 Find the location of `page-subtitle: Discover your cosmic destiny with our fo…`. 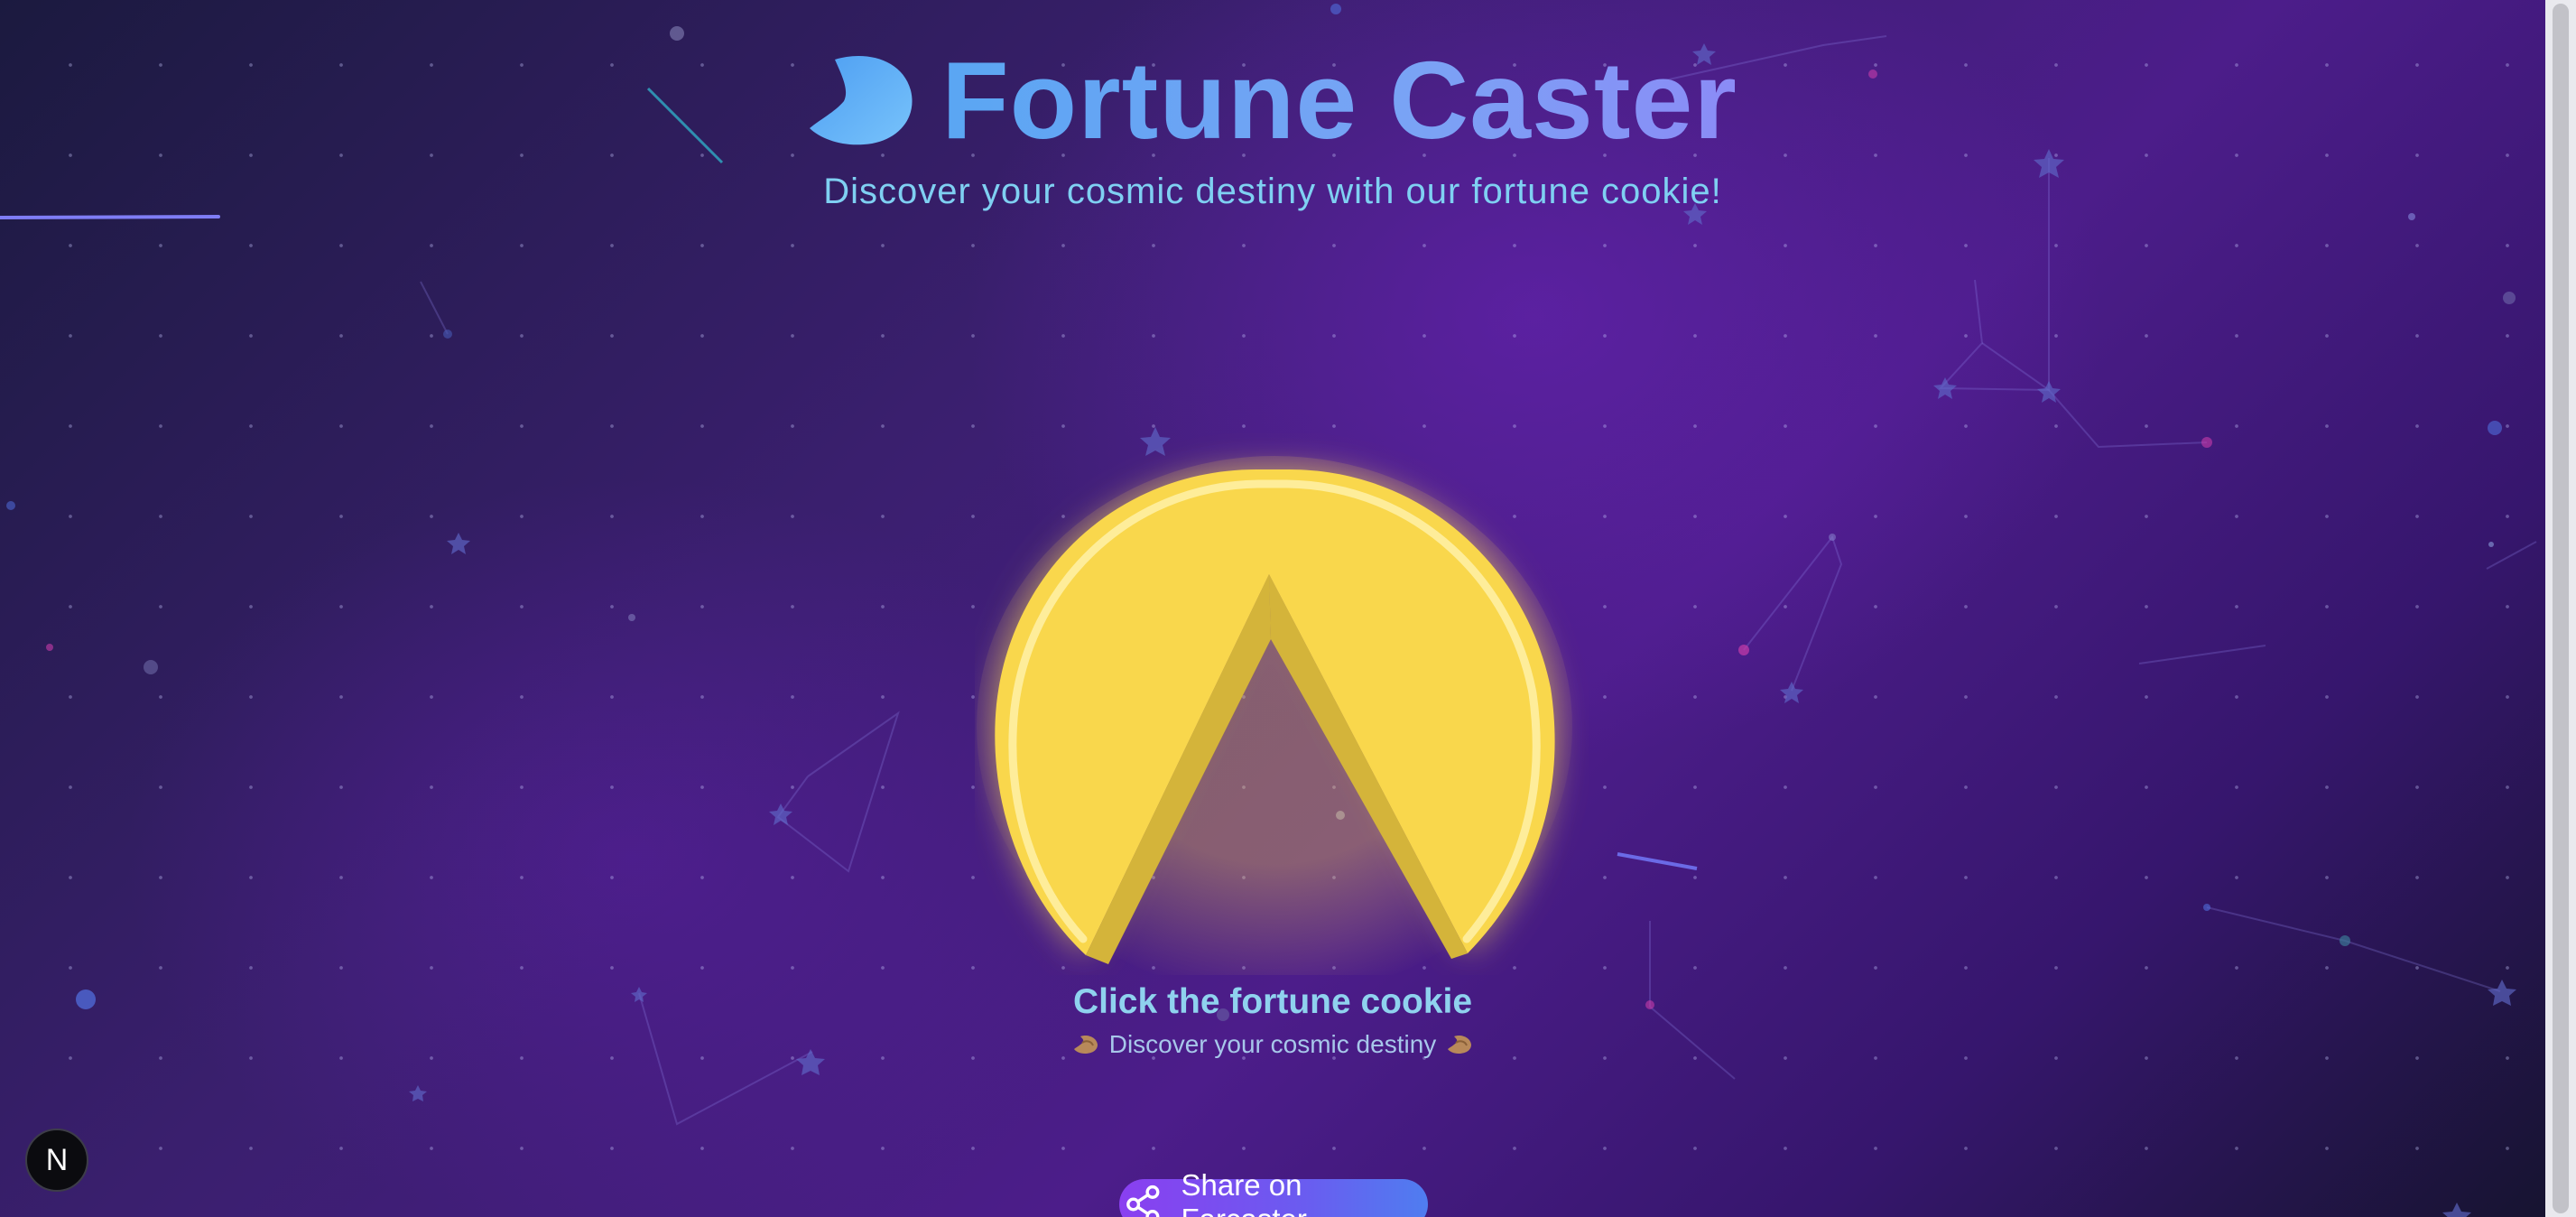

page-subtitle: Discover your cosmic destiny with our fo… is located at coordinates (1272, 191).